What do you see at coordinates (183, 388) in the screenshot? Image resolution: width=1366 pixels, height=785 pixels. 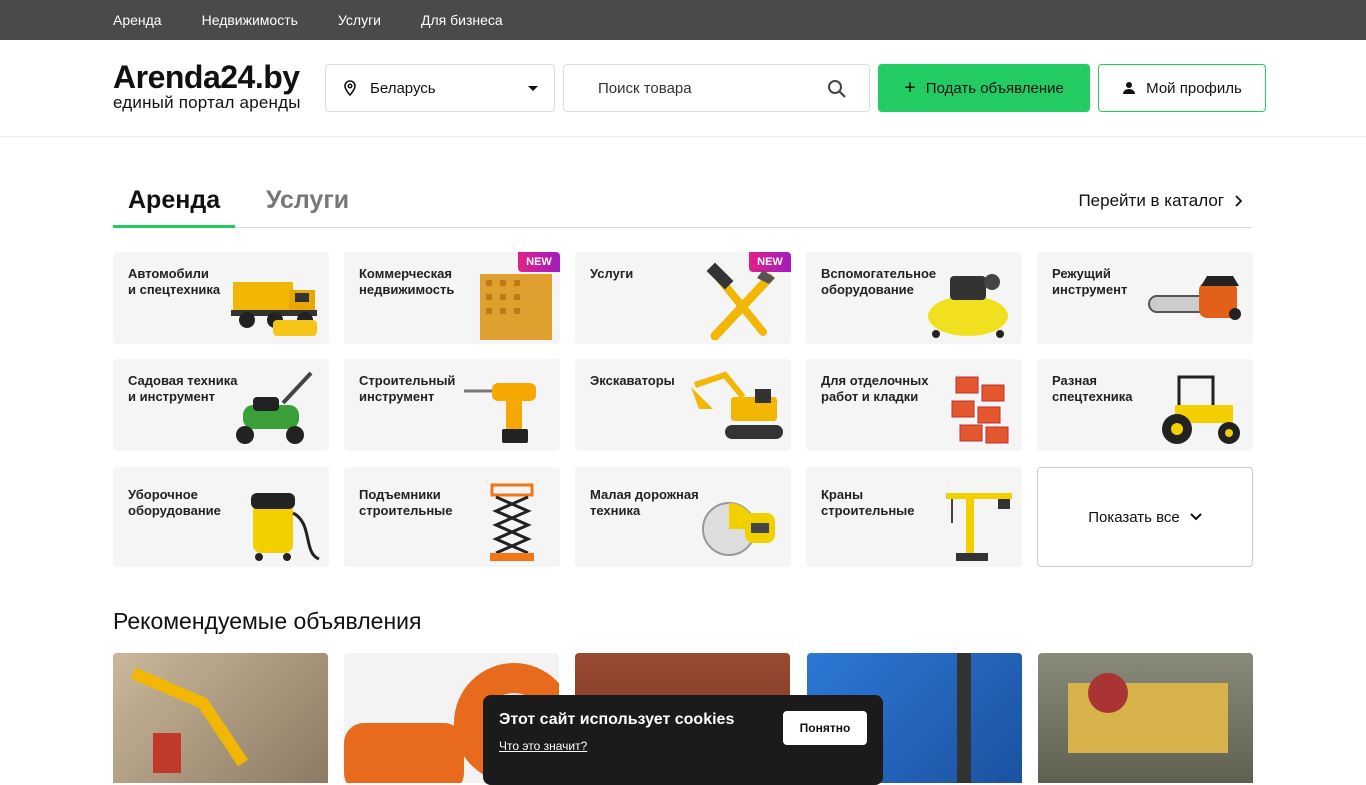 I see `category-label: Садовая техника и инструмент` at bounding box center [183, 388].